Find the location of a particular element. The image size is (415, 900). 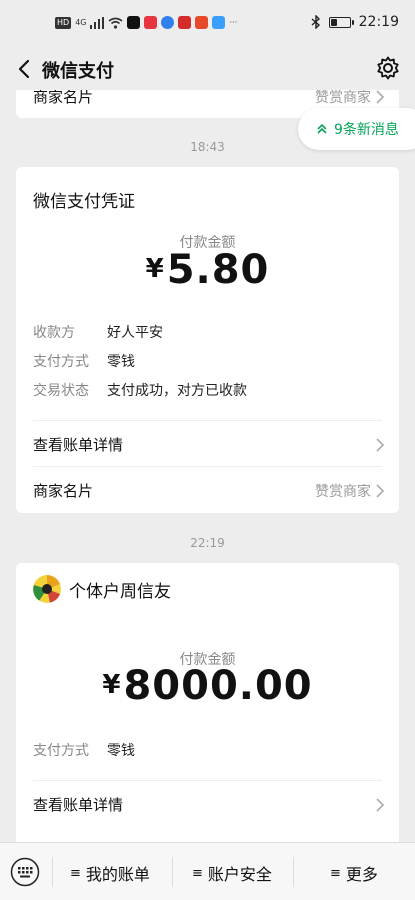

tiktok-app-icon is located at coordinates (134, 22).